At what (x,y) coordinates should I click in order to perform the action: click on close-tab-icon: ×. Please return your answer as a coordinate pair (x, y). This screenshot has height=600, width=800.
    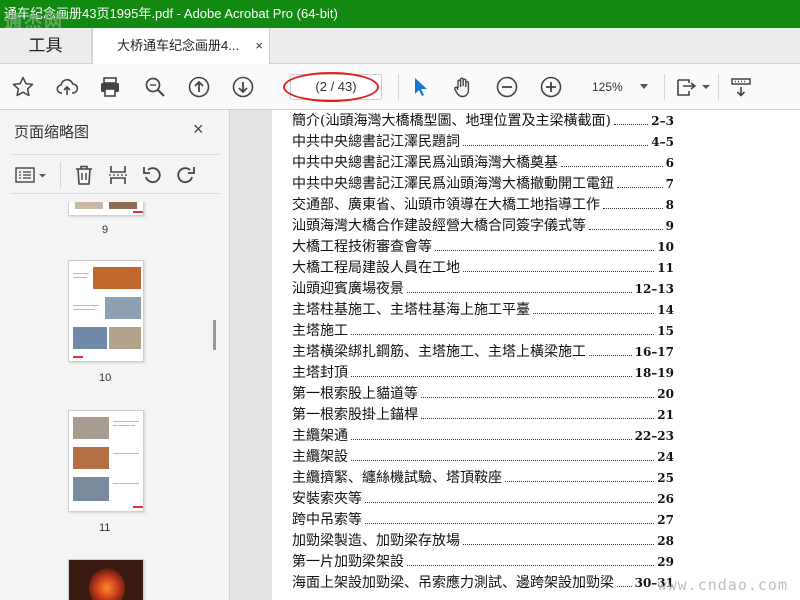
    Looking at the image, I should click on (259, 46).